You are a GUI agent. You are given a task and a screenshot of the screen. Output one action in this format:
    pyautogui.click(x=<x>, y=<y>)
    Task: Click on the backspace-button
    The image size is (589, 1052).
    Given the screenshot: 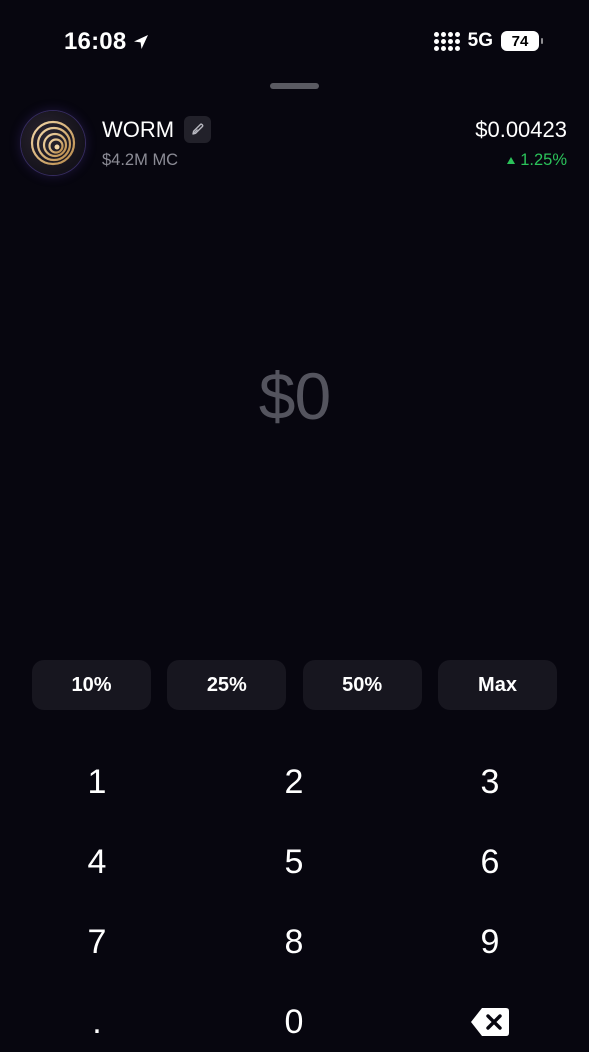 What is the action you would take?
    pyautogui.click(x=490, y=1022)
    